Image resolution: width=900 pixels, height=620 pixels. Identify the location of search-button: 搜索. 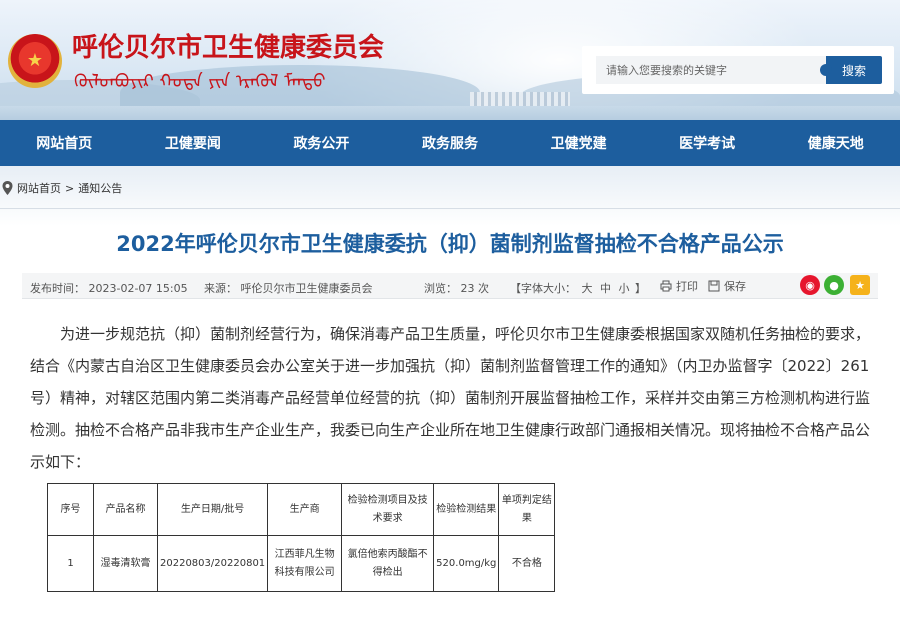
(851, 70).